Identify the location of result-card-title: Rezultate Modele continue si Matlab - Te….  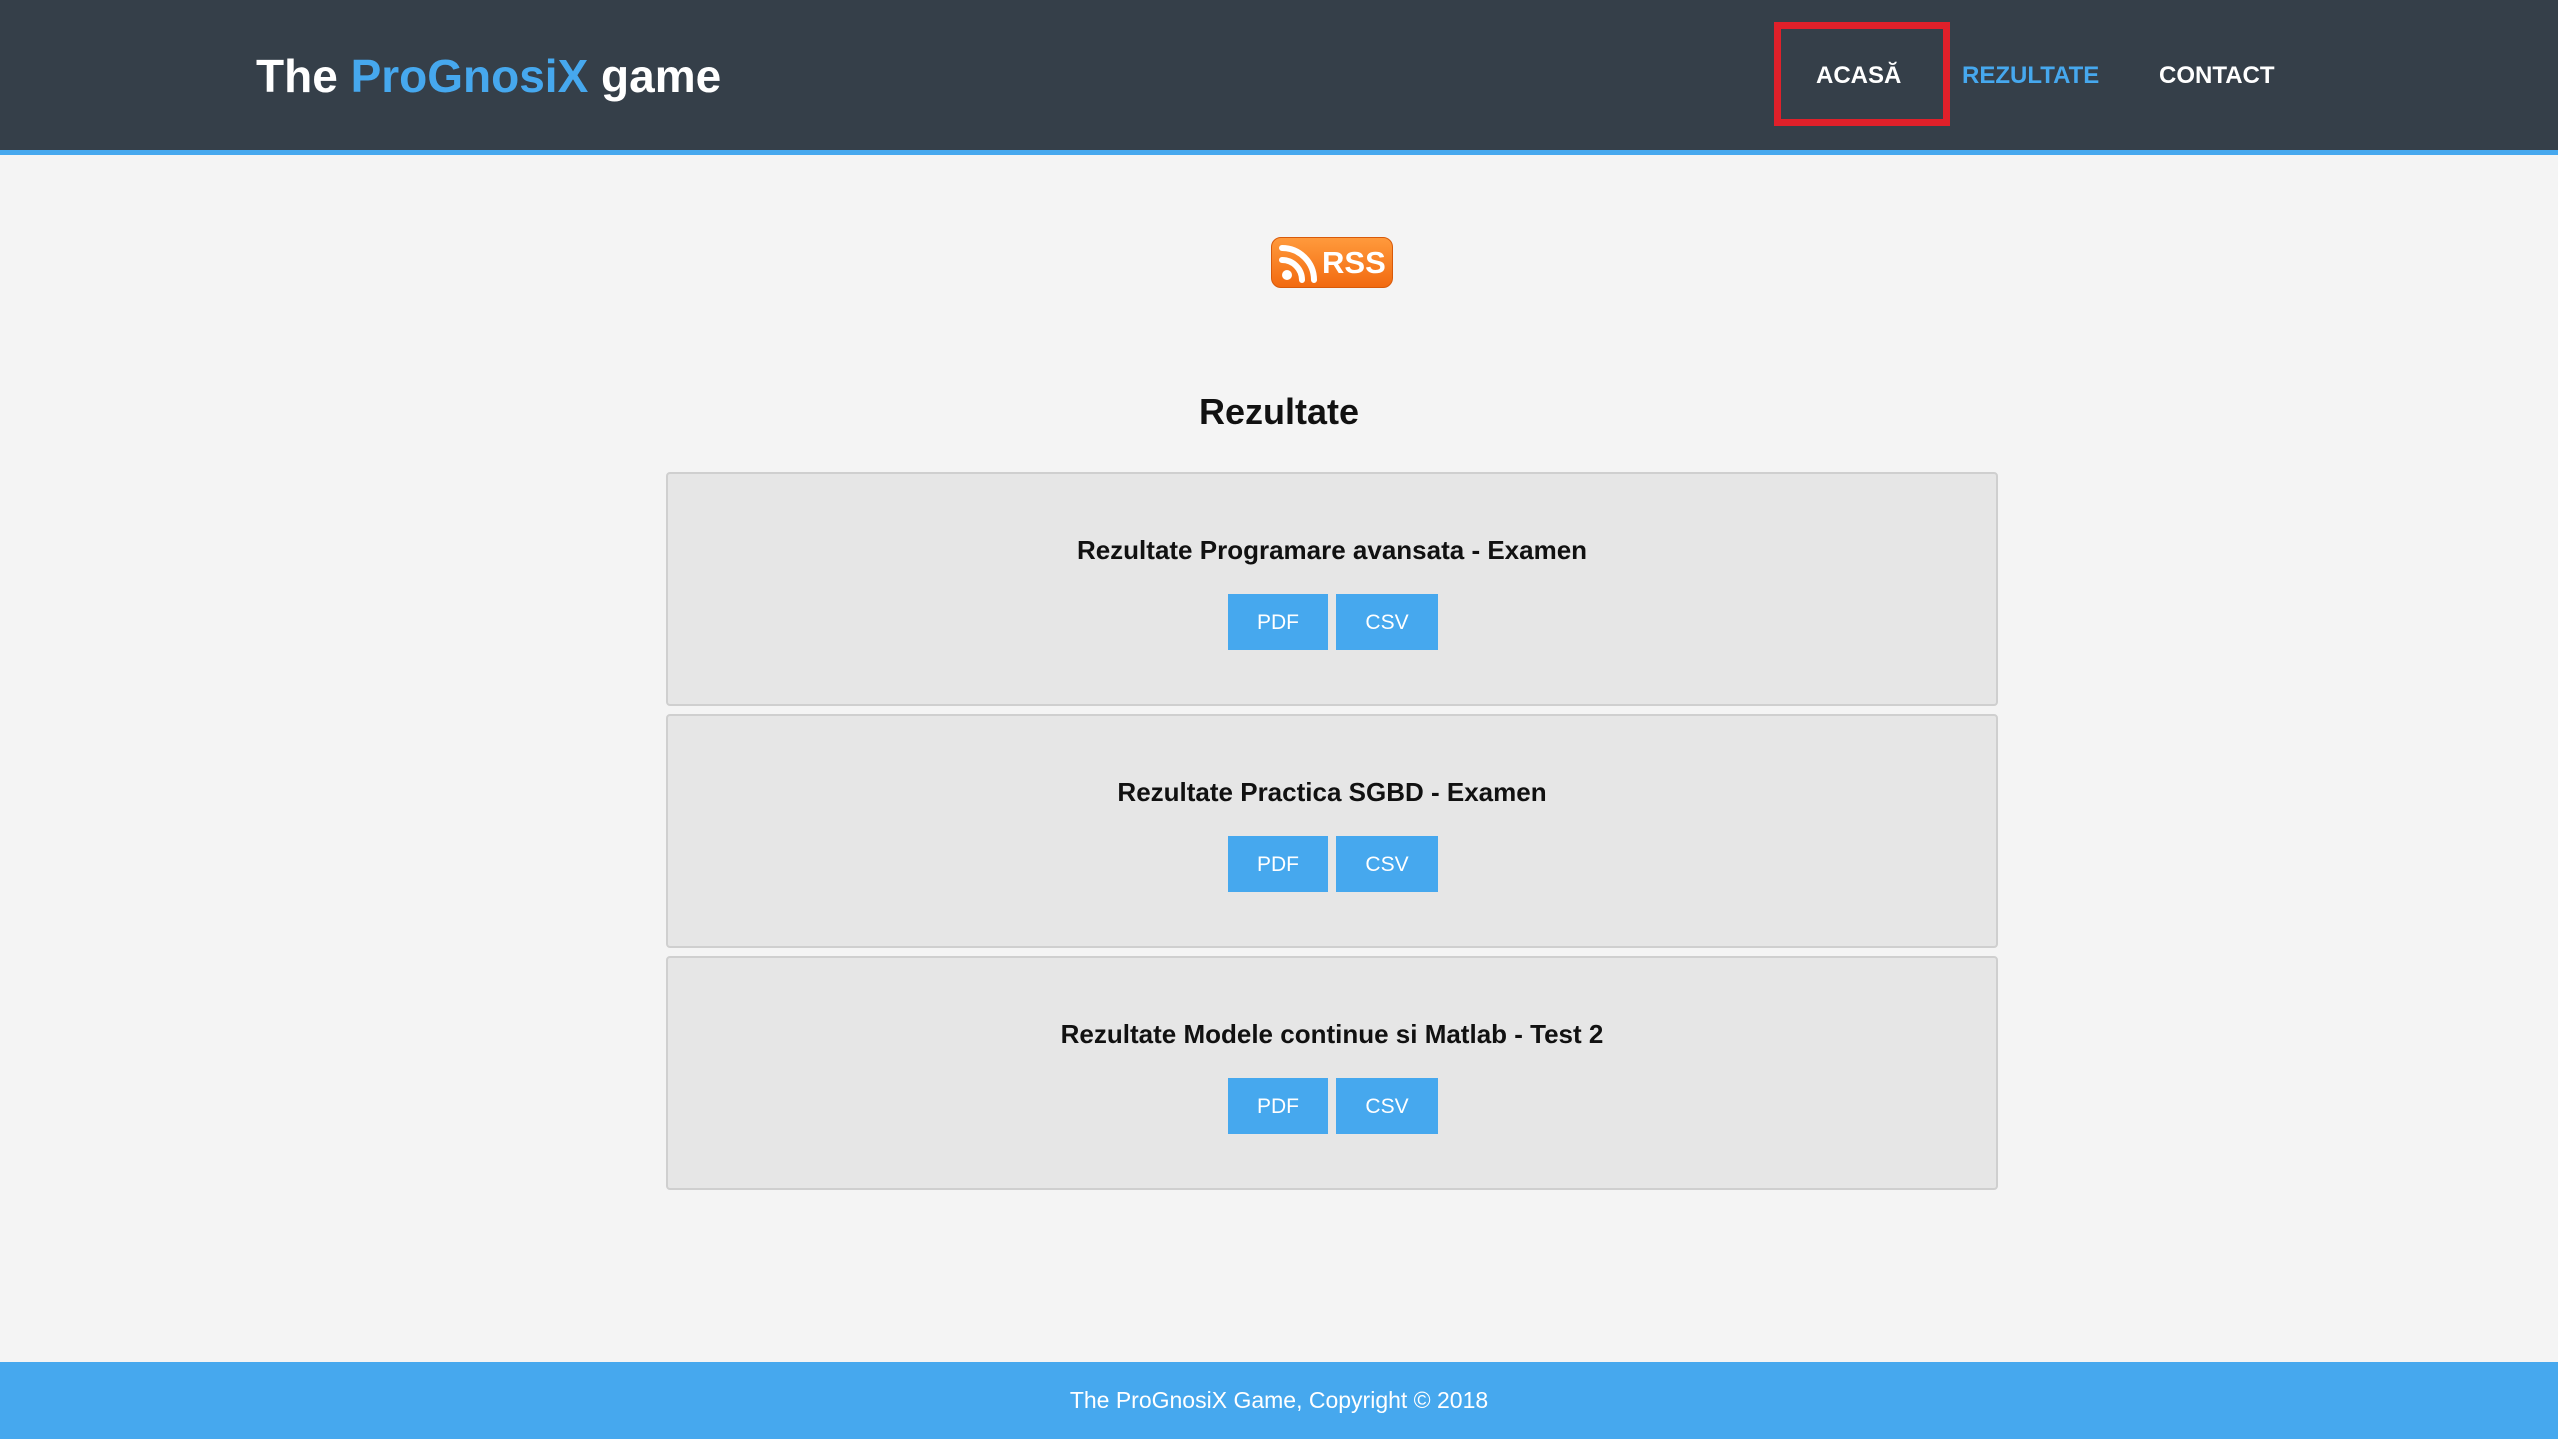
(1332, 1034).